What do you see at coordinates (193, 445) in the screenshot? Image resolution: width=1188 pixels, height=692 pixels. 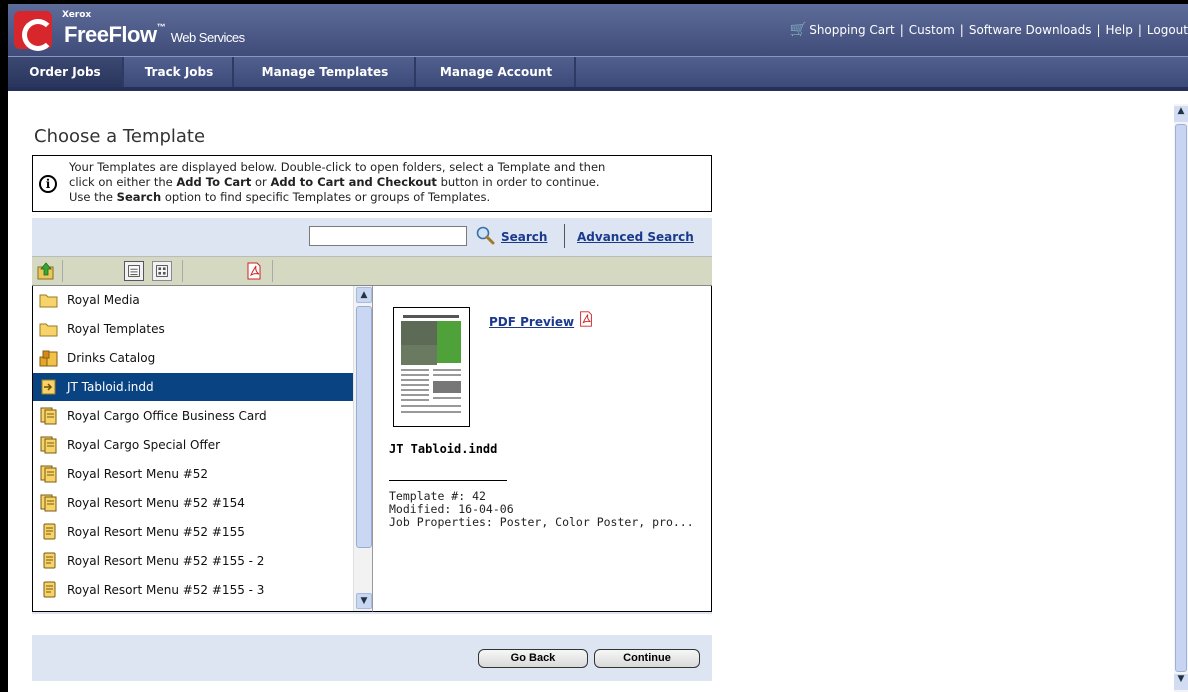 I see `list-item: Royal Cargo Special Offer` at bounding box center [193, 445].